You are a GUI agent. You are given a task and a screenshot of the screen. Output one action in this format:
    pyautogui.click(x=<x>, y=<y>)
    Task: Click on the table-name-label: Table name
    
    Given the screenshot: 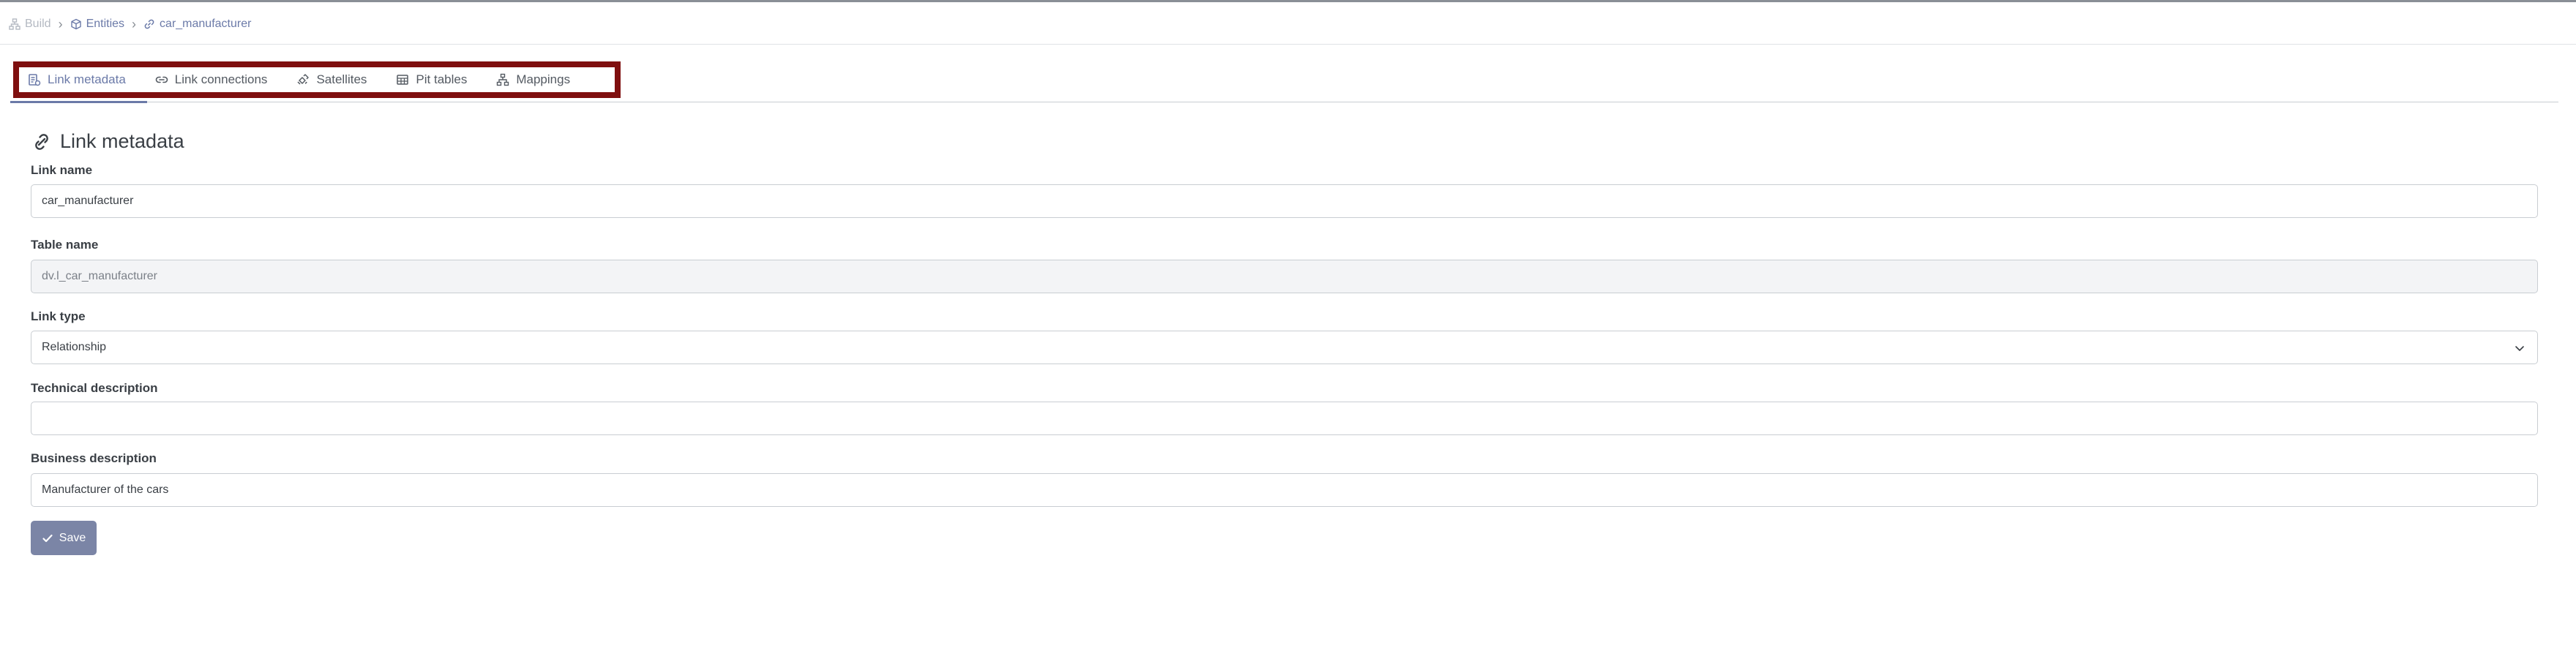 What is the action you would take?
    pyautogui.click(x=65, y=245)
    